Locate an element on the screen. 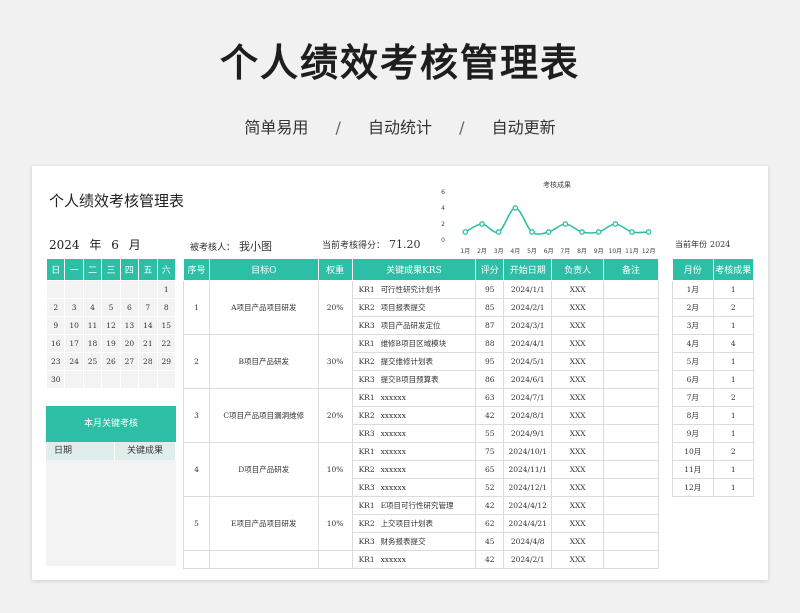 The width and height of the screenshot is (800, 613). calendar-day: 22 is located at coordinates (166, 343).